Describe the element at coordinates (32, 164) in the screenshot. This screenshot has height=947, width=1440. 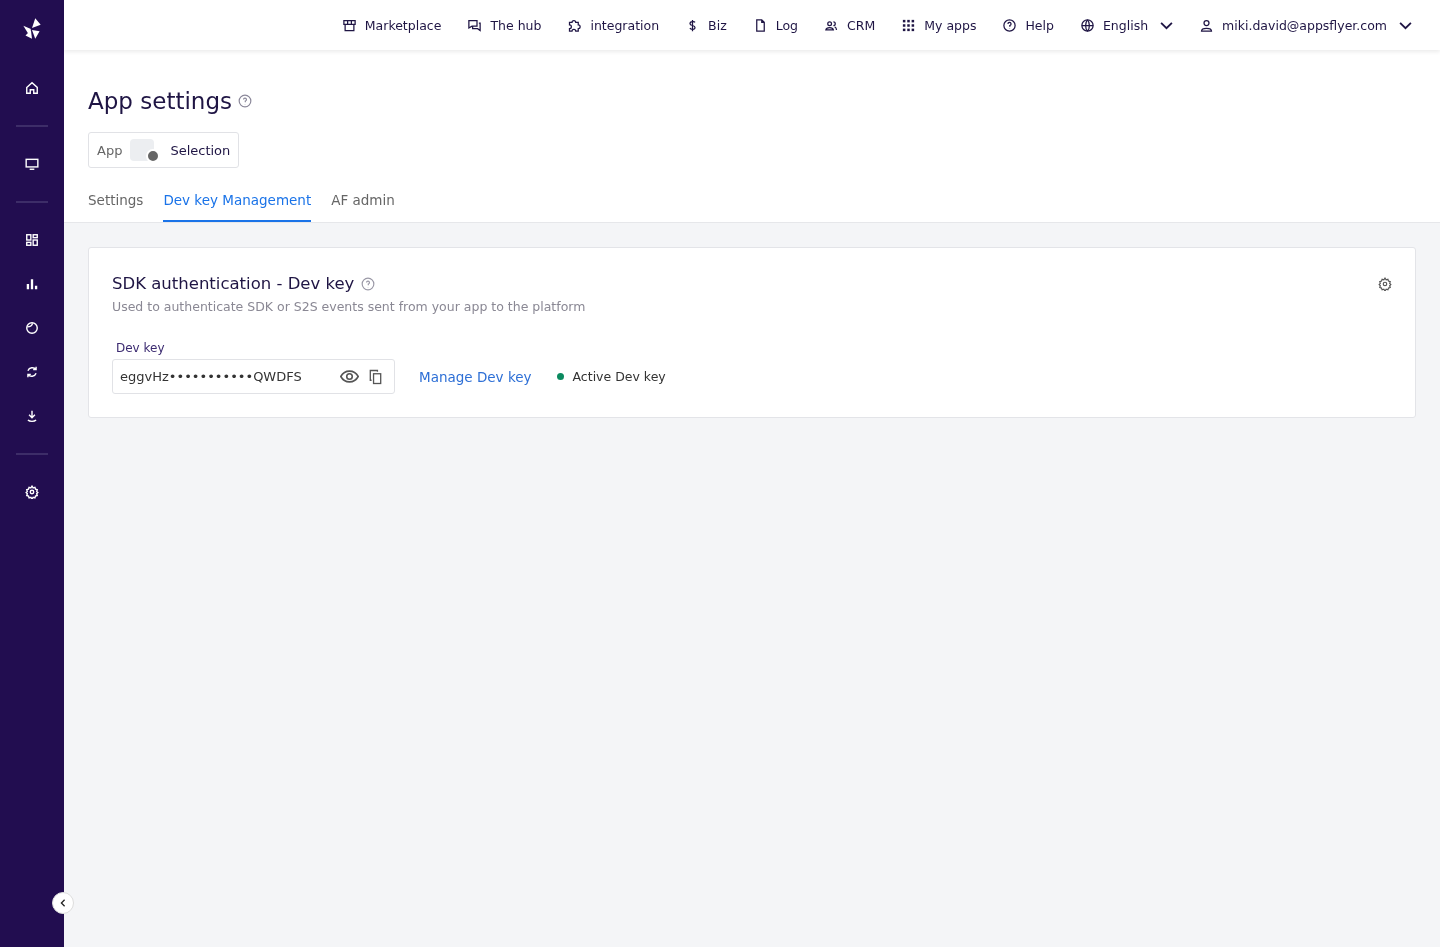
I see `monitor-icon` at that location.